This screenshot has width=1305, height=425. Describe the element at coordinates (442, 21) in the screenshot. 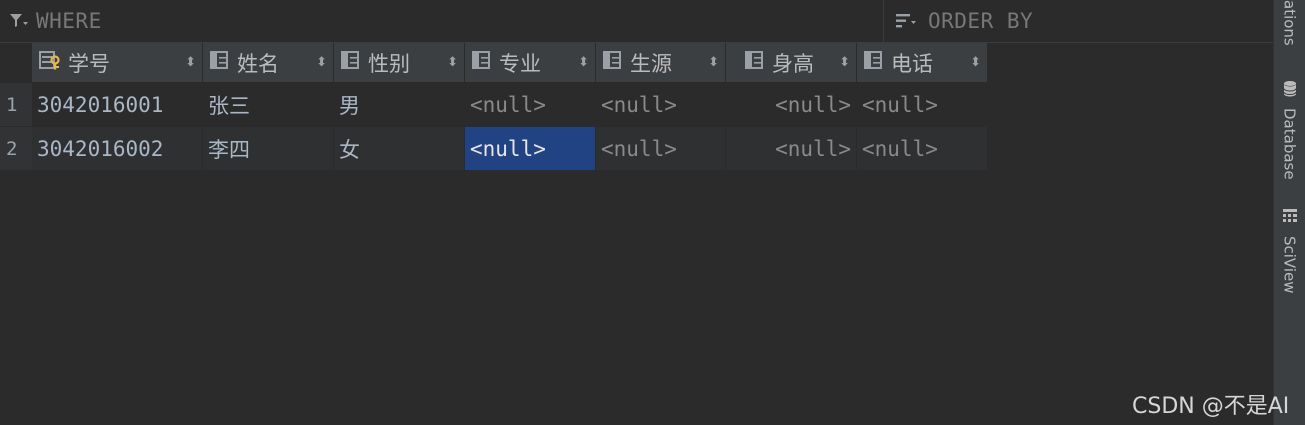

I see `where-filter` at that location.